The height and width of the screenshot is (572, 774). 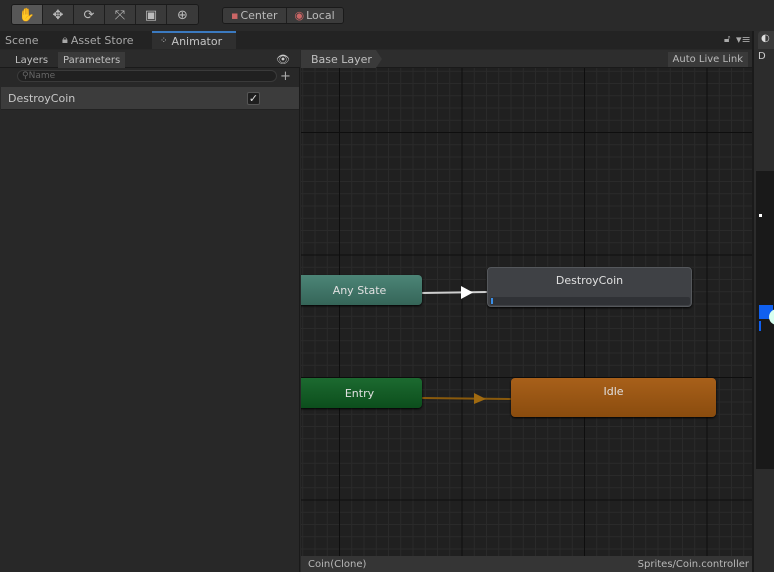 What do you see at coordinates (693, 564) in the screenshot?
I see `status-controller-path: Sprites/Coin.controller` at bounding box center [693, 564].